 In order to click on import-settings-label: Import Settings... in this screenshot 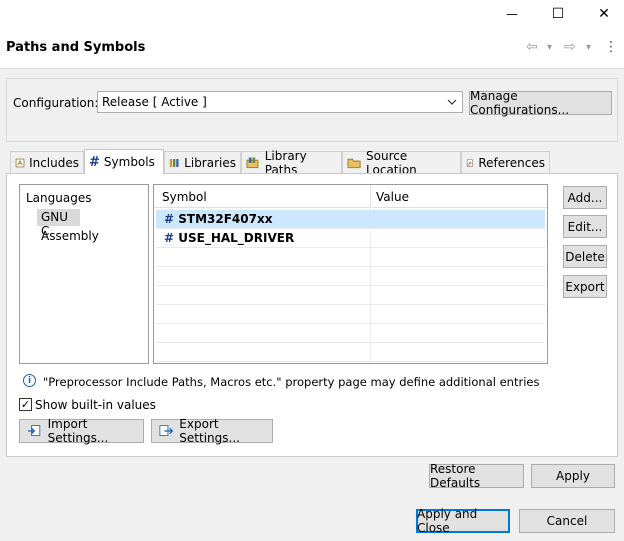, I will do `click(78, 431)`.